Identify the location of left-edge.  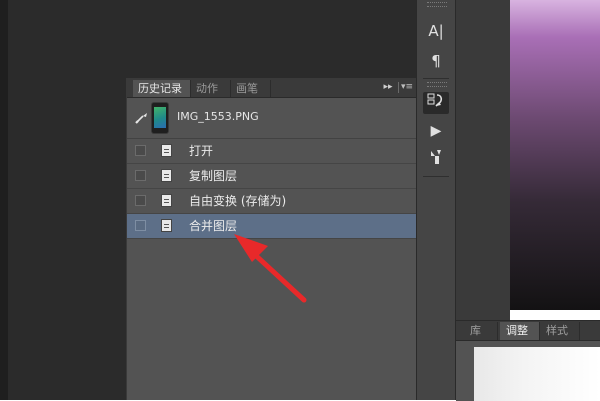
(4, 200).